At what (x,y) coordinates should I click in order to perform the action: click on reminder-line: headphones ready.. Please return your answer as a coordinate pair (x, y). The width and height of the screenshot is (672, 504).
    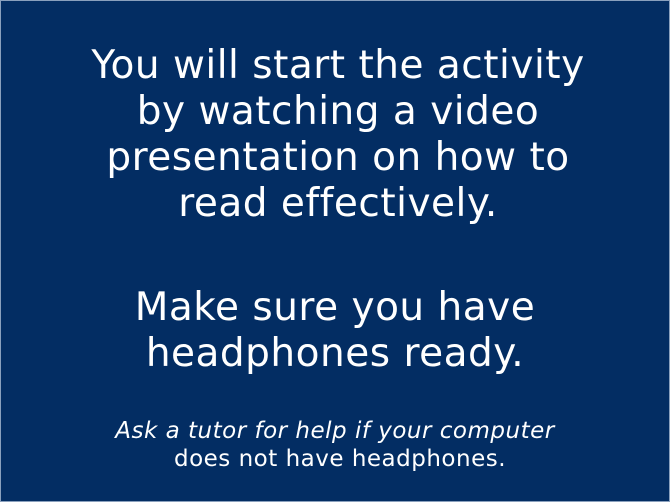
    Looking at the image, I should click on (335, 353).